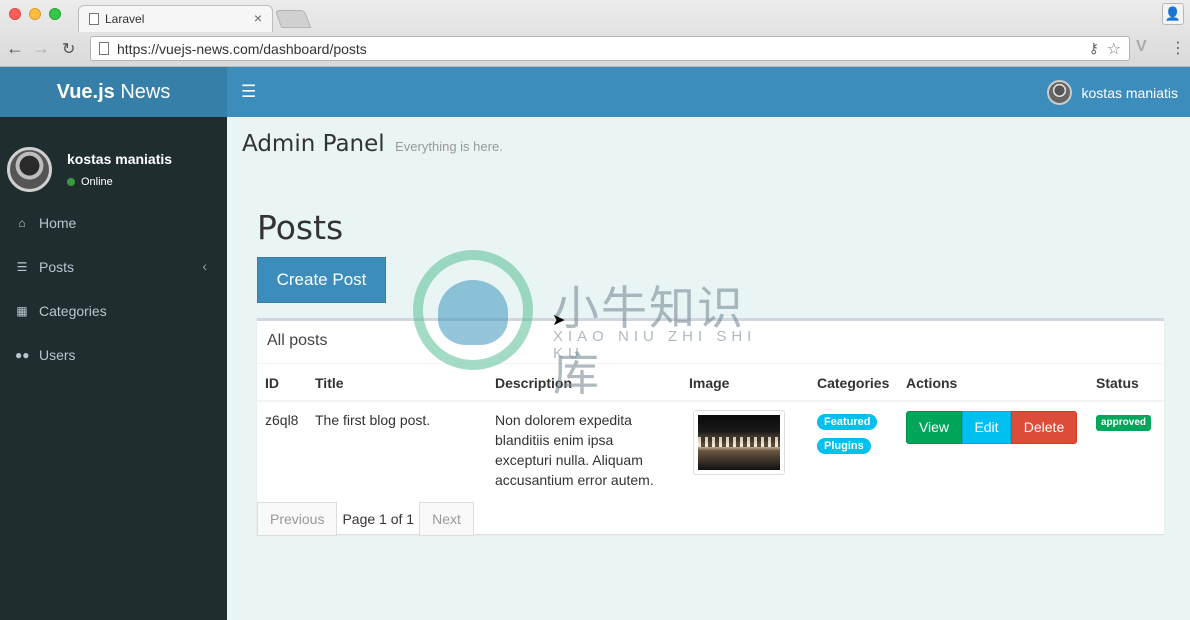  What do you see at coordinates (853, 383) in the screenshot?
I see `column-header-categories: Categories` at bounding box center [853, 383].